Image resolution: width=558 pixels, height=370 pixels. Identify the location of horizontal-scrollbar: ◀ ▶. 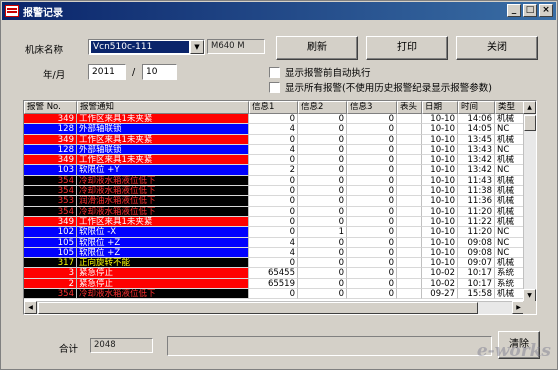
(274, 307).